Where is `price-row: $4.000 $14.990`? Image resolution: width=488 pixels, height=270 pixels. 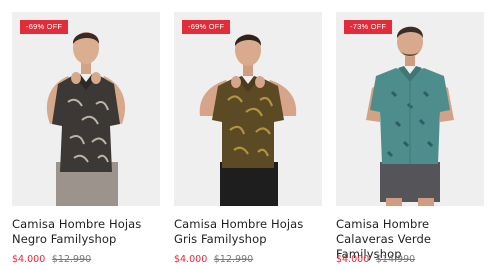
price-row: $4.000 $14.990 is located at coordinates (410, 260).